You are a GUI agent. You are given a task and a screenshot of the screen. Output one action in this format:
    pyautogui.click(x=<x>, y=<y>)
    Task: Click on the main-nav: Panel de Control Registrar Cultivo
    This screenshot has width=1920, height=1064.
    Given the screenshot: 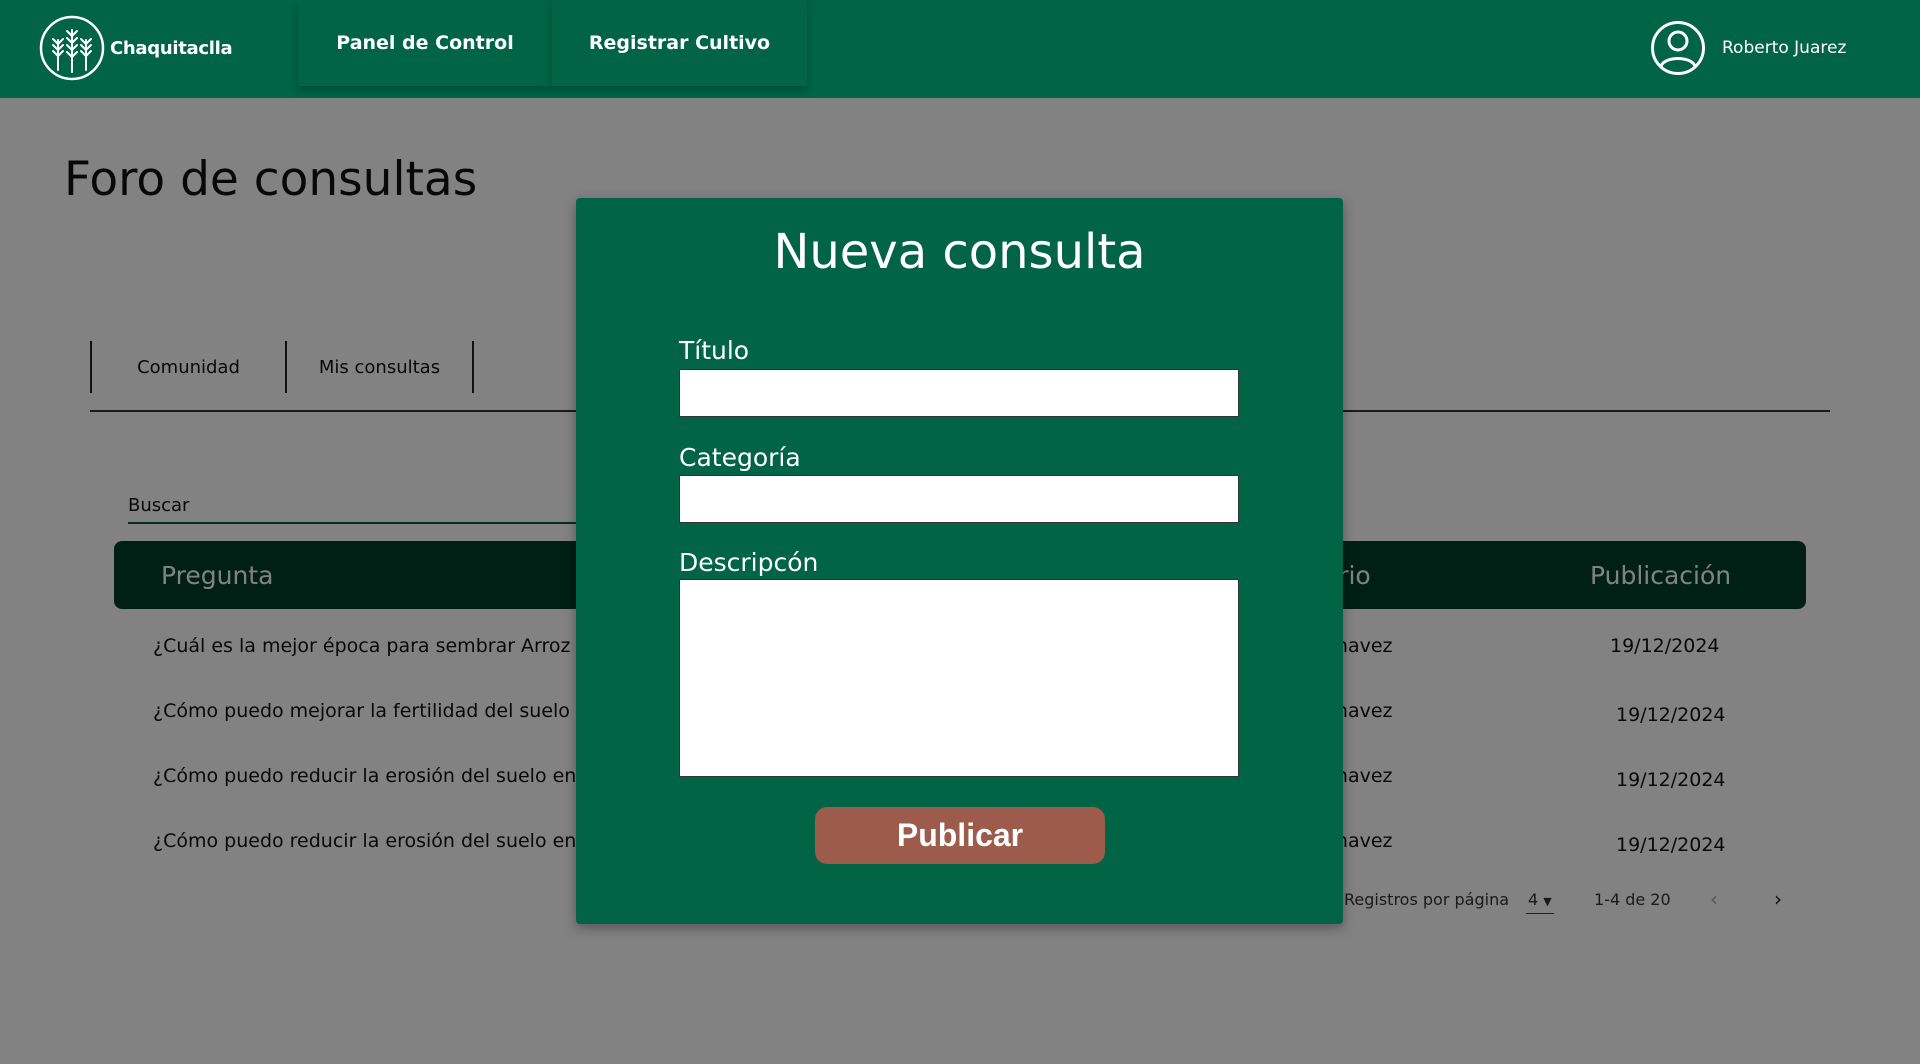 What is the action you would take?
    pyautogui.click(x=552, y=43)
    